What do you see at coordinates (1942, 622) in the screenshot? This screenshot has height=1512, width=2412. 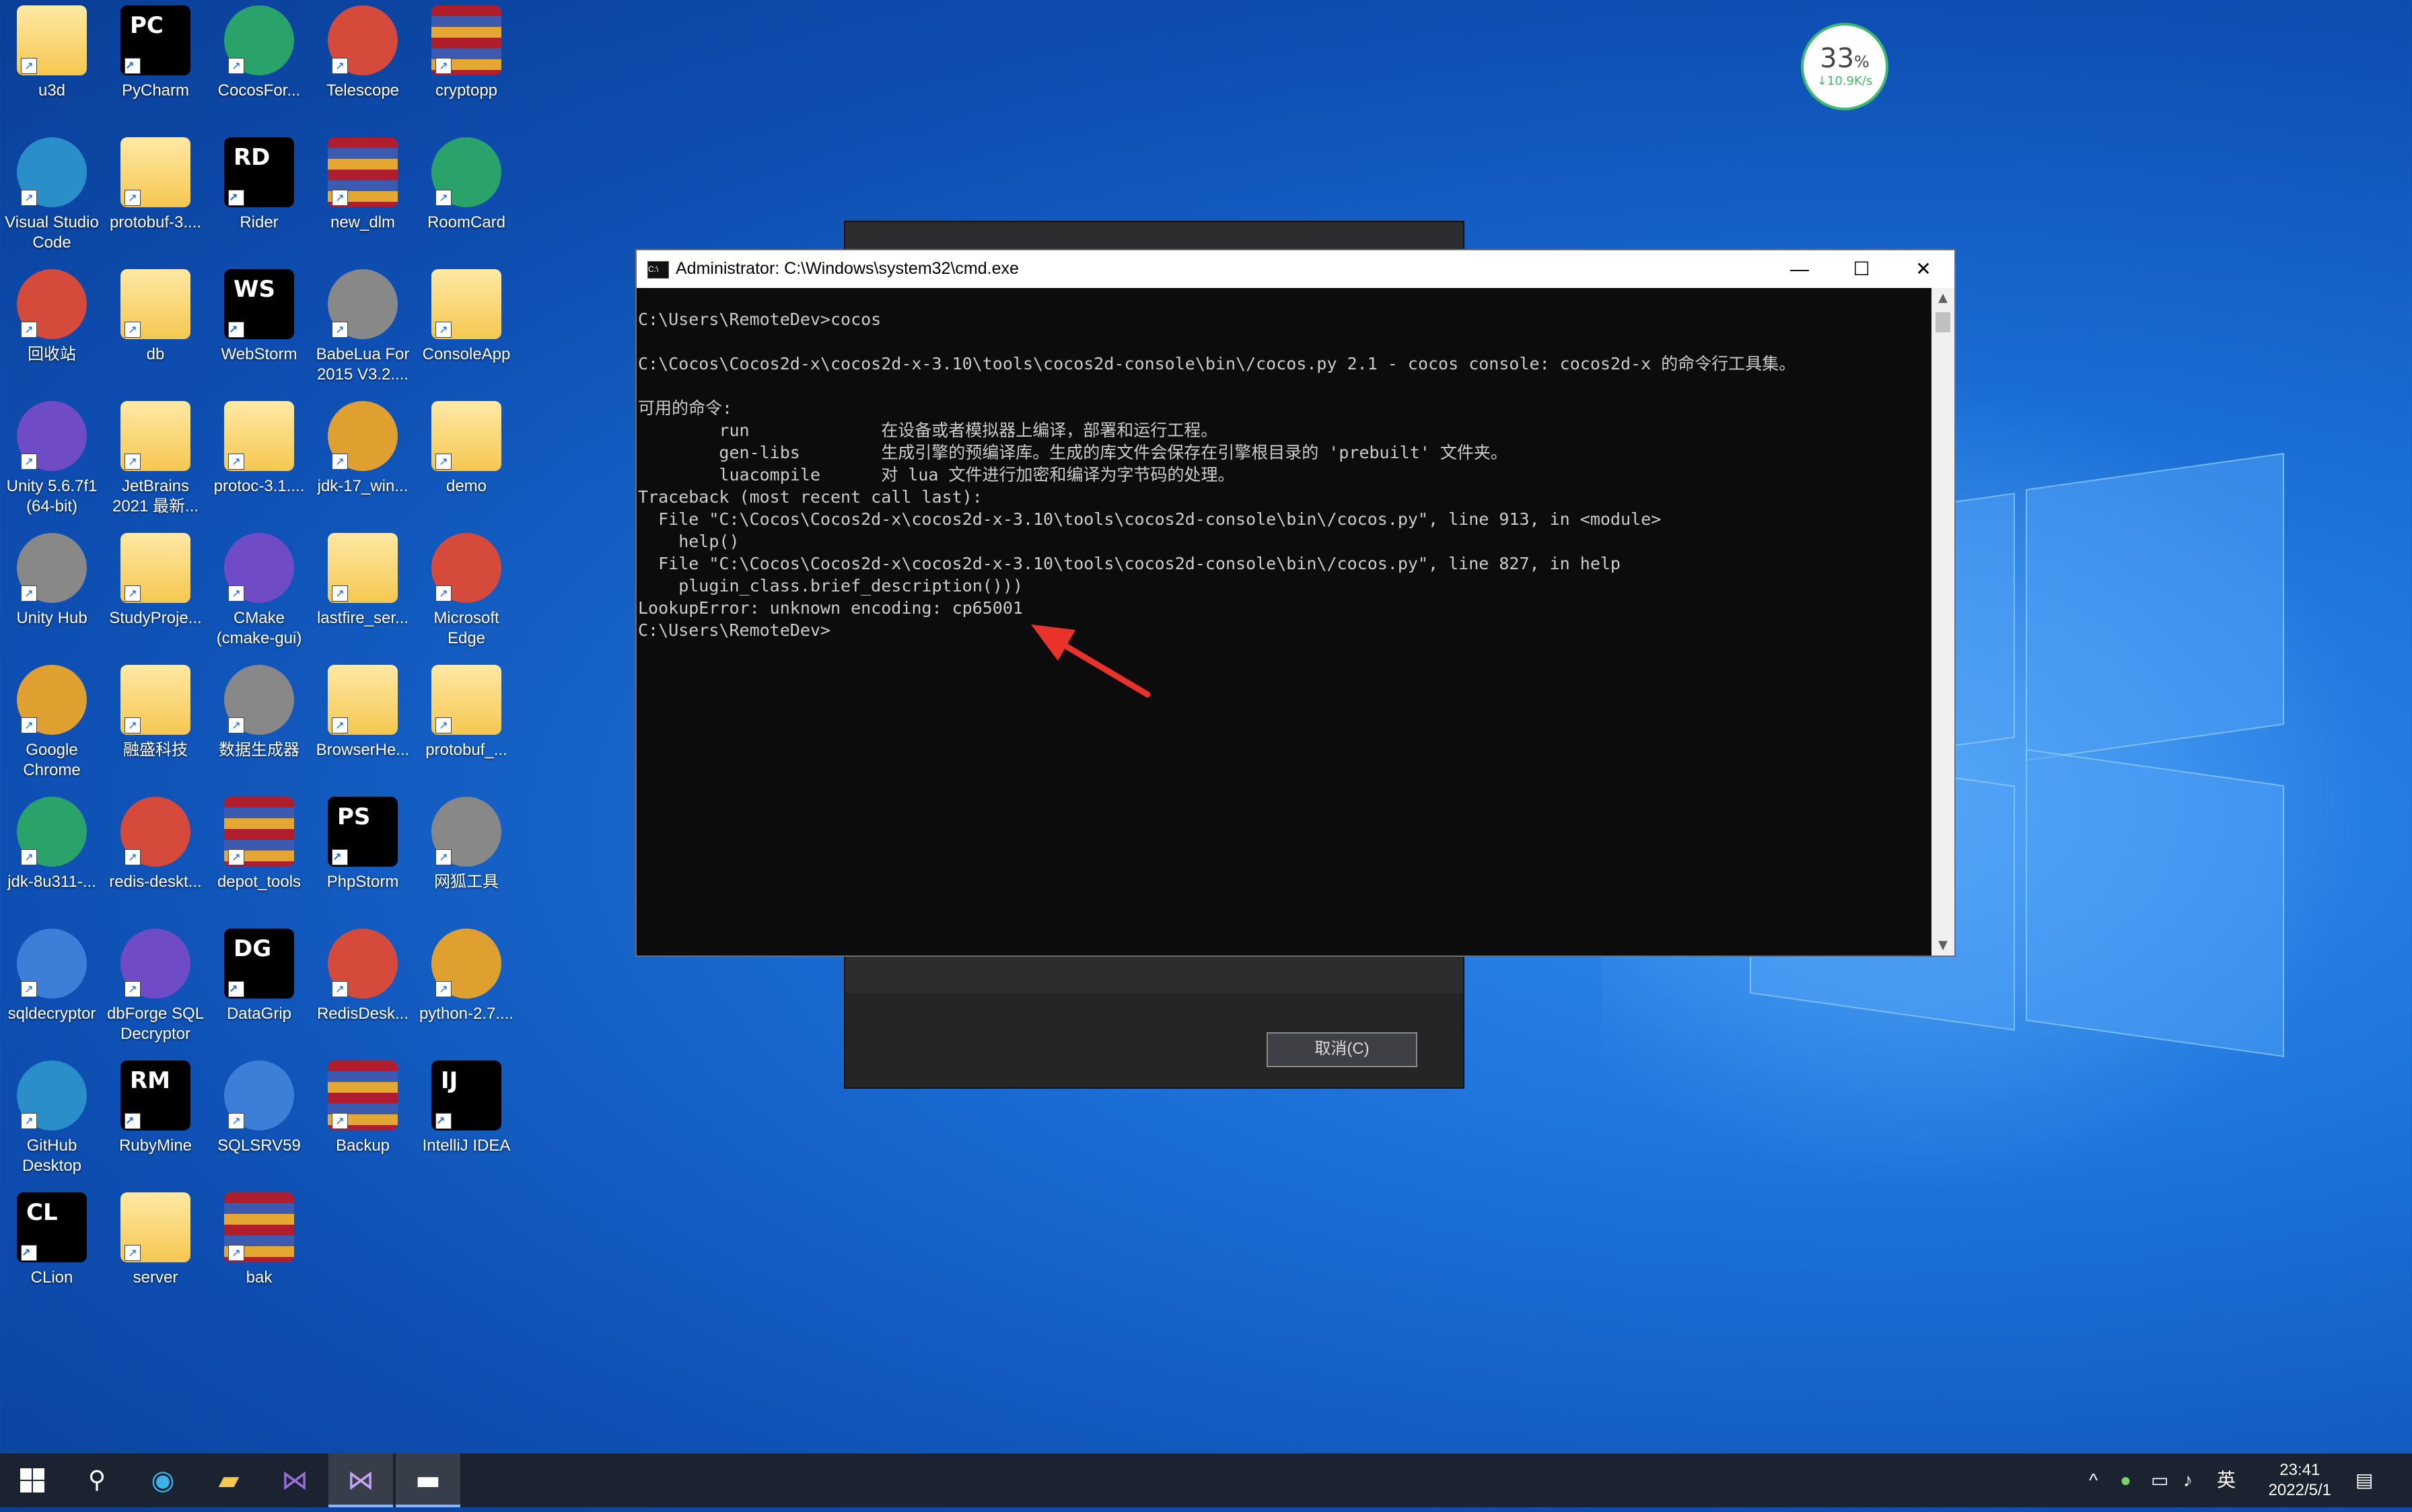 I see `vertical-scrollbar: ▲ ▼` at bounding box center [1942, 622].